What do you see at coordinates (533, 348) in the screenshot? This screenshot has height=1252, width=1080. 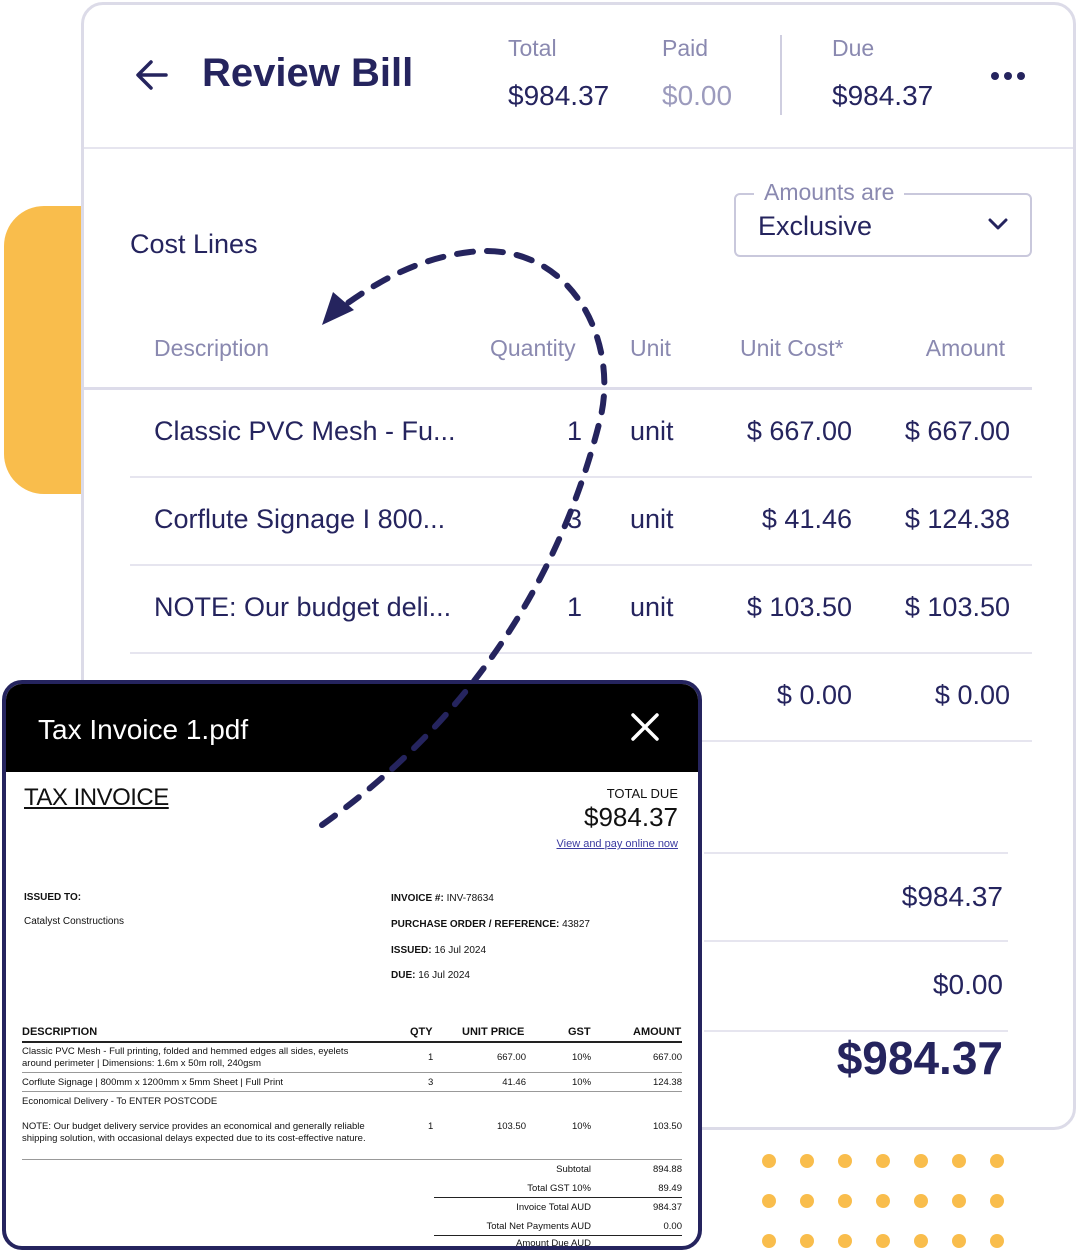 I see `col-quantity: Quantity` at bounding box center [533, 348].